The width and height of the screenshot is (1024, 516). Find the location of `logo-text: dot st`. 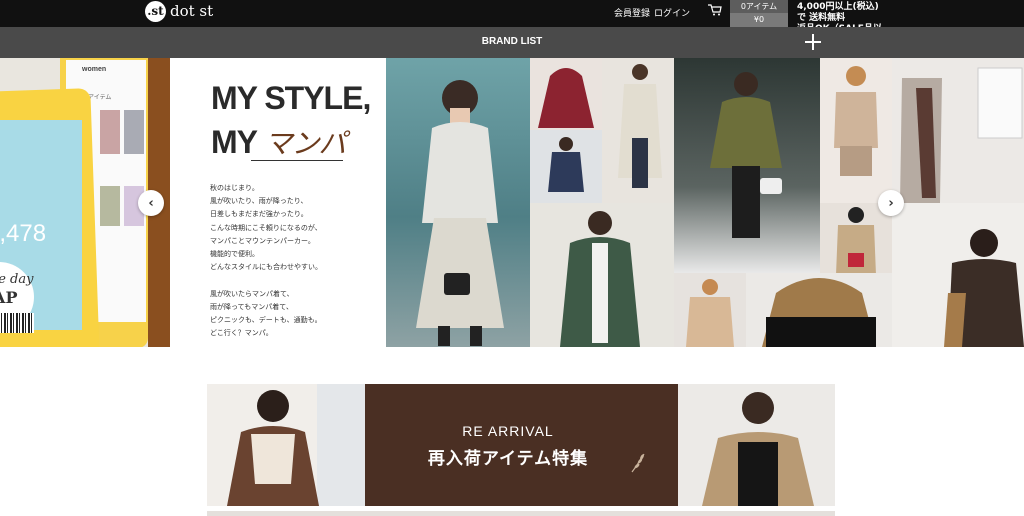

logo-text: dot st is located at coordinates (192, 11).